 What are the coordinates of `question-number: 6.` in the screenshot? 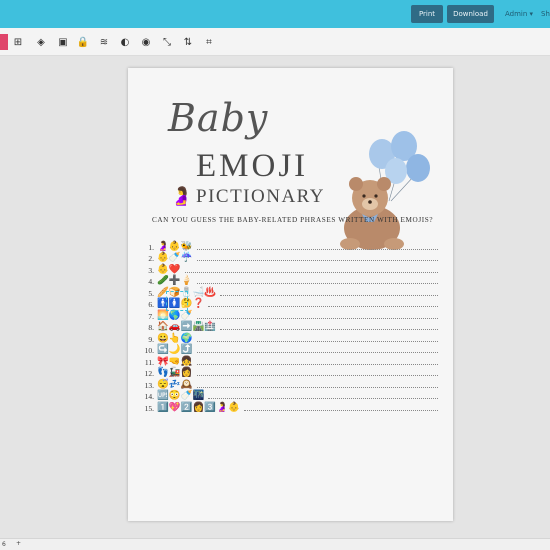 It's located at (151, 304).